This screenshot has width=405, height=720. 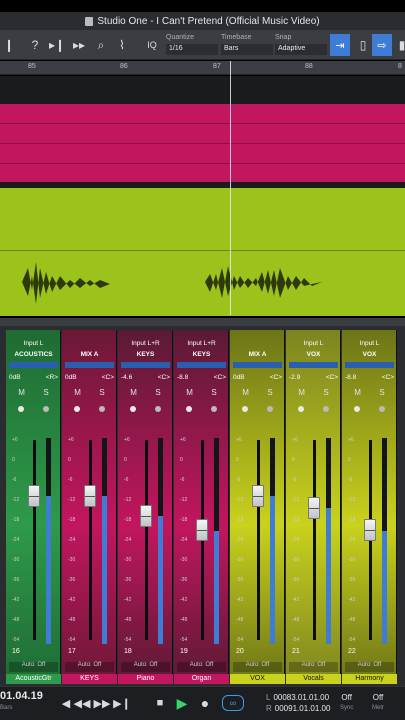 I want to click on rewind-icon: ◀◀, so click(x=82, y=703).